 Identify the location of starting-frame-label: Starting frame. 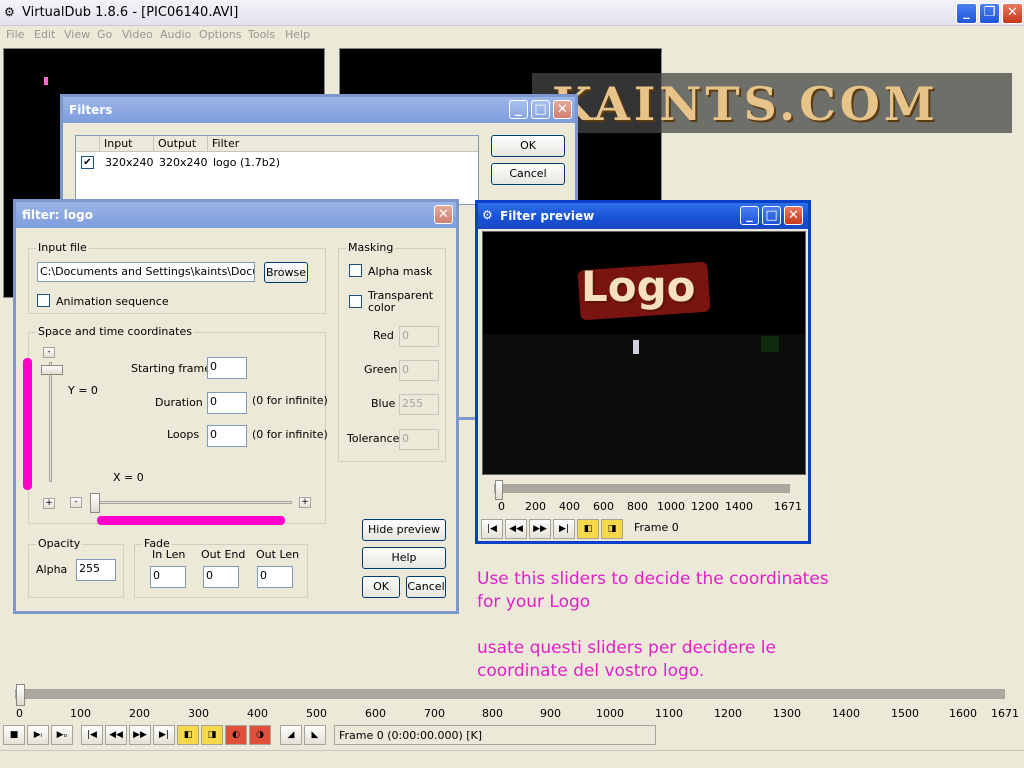
(171, 368).